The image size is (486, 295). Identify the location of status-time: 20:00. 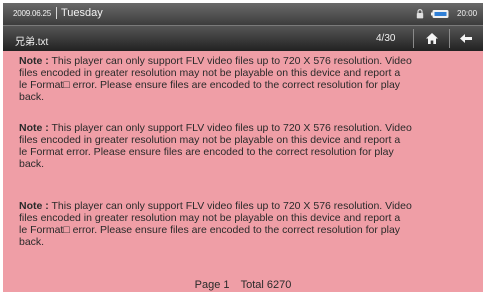
(467, 13).